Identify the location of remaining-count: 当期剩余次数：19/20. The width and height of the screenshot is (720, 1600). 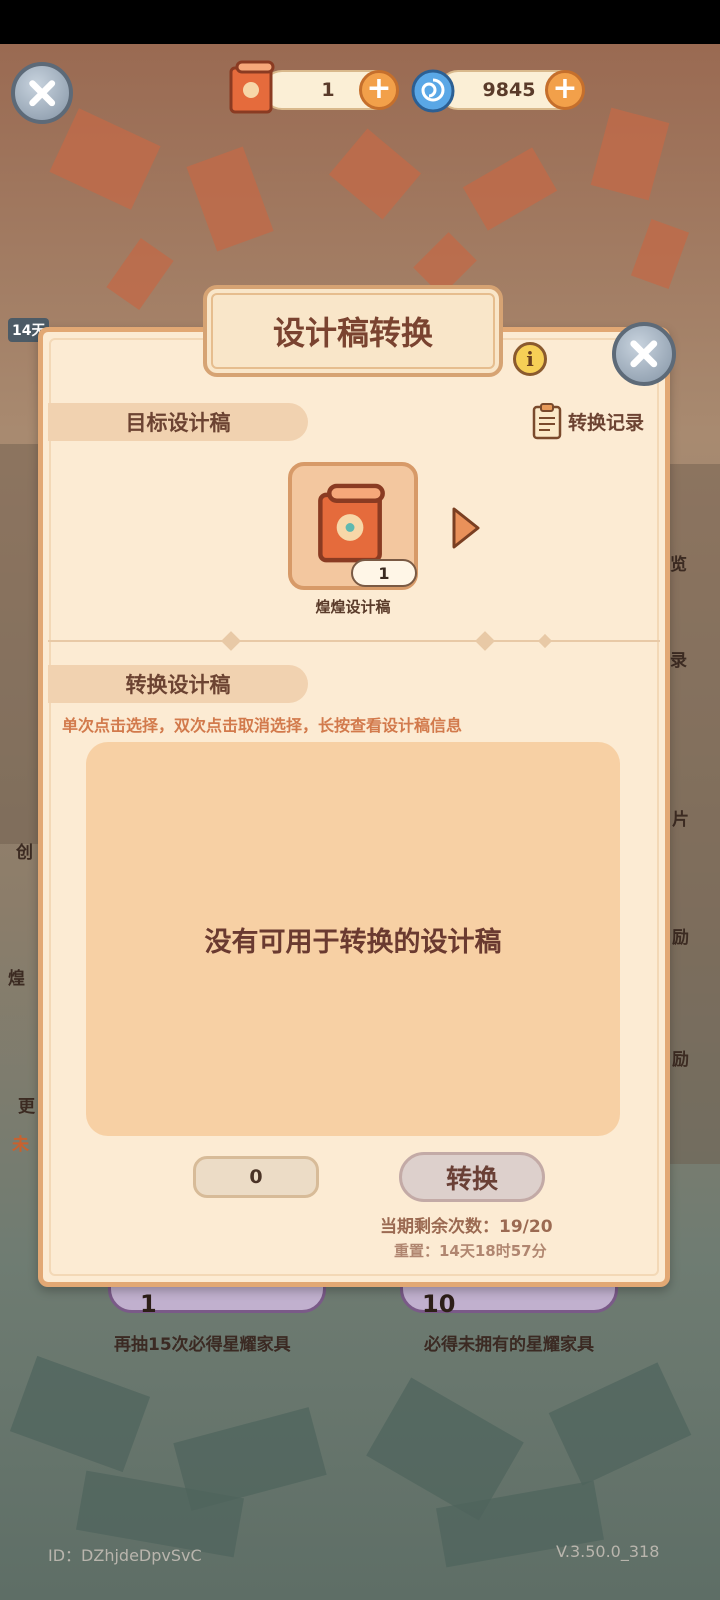
(466, 1227).